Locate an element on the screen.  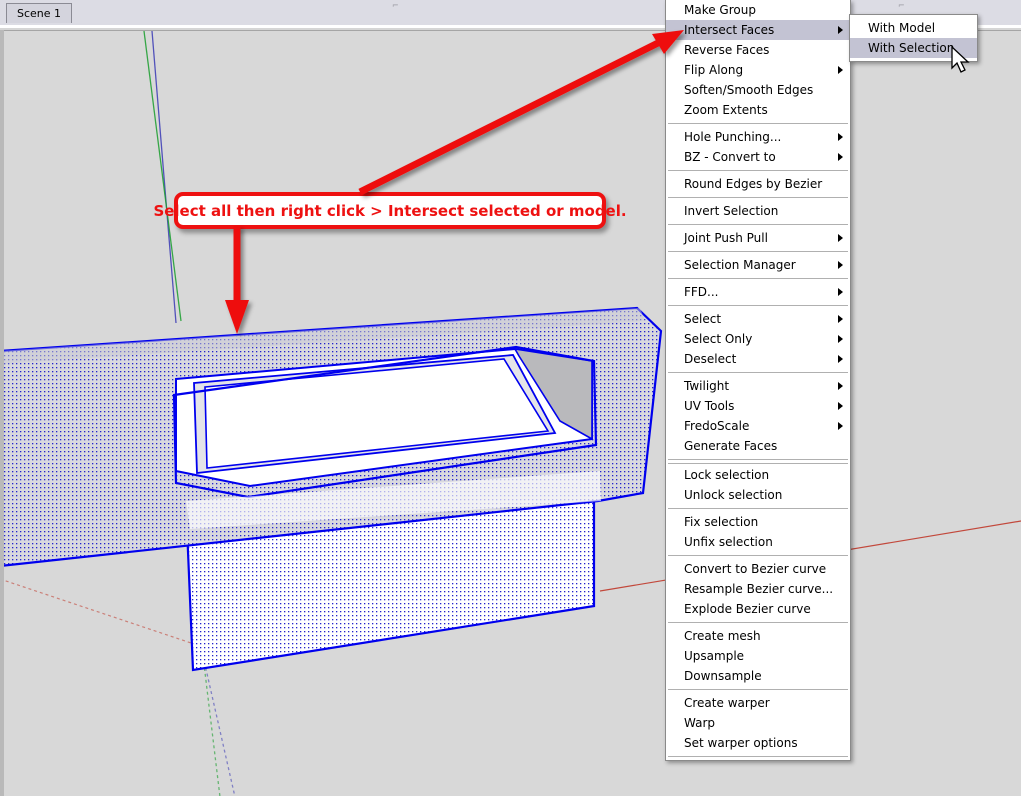
submenu-item-with-model: With Model is located at coordinates (913, 28).